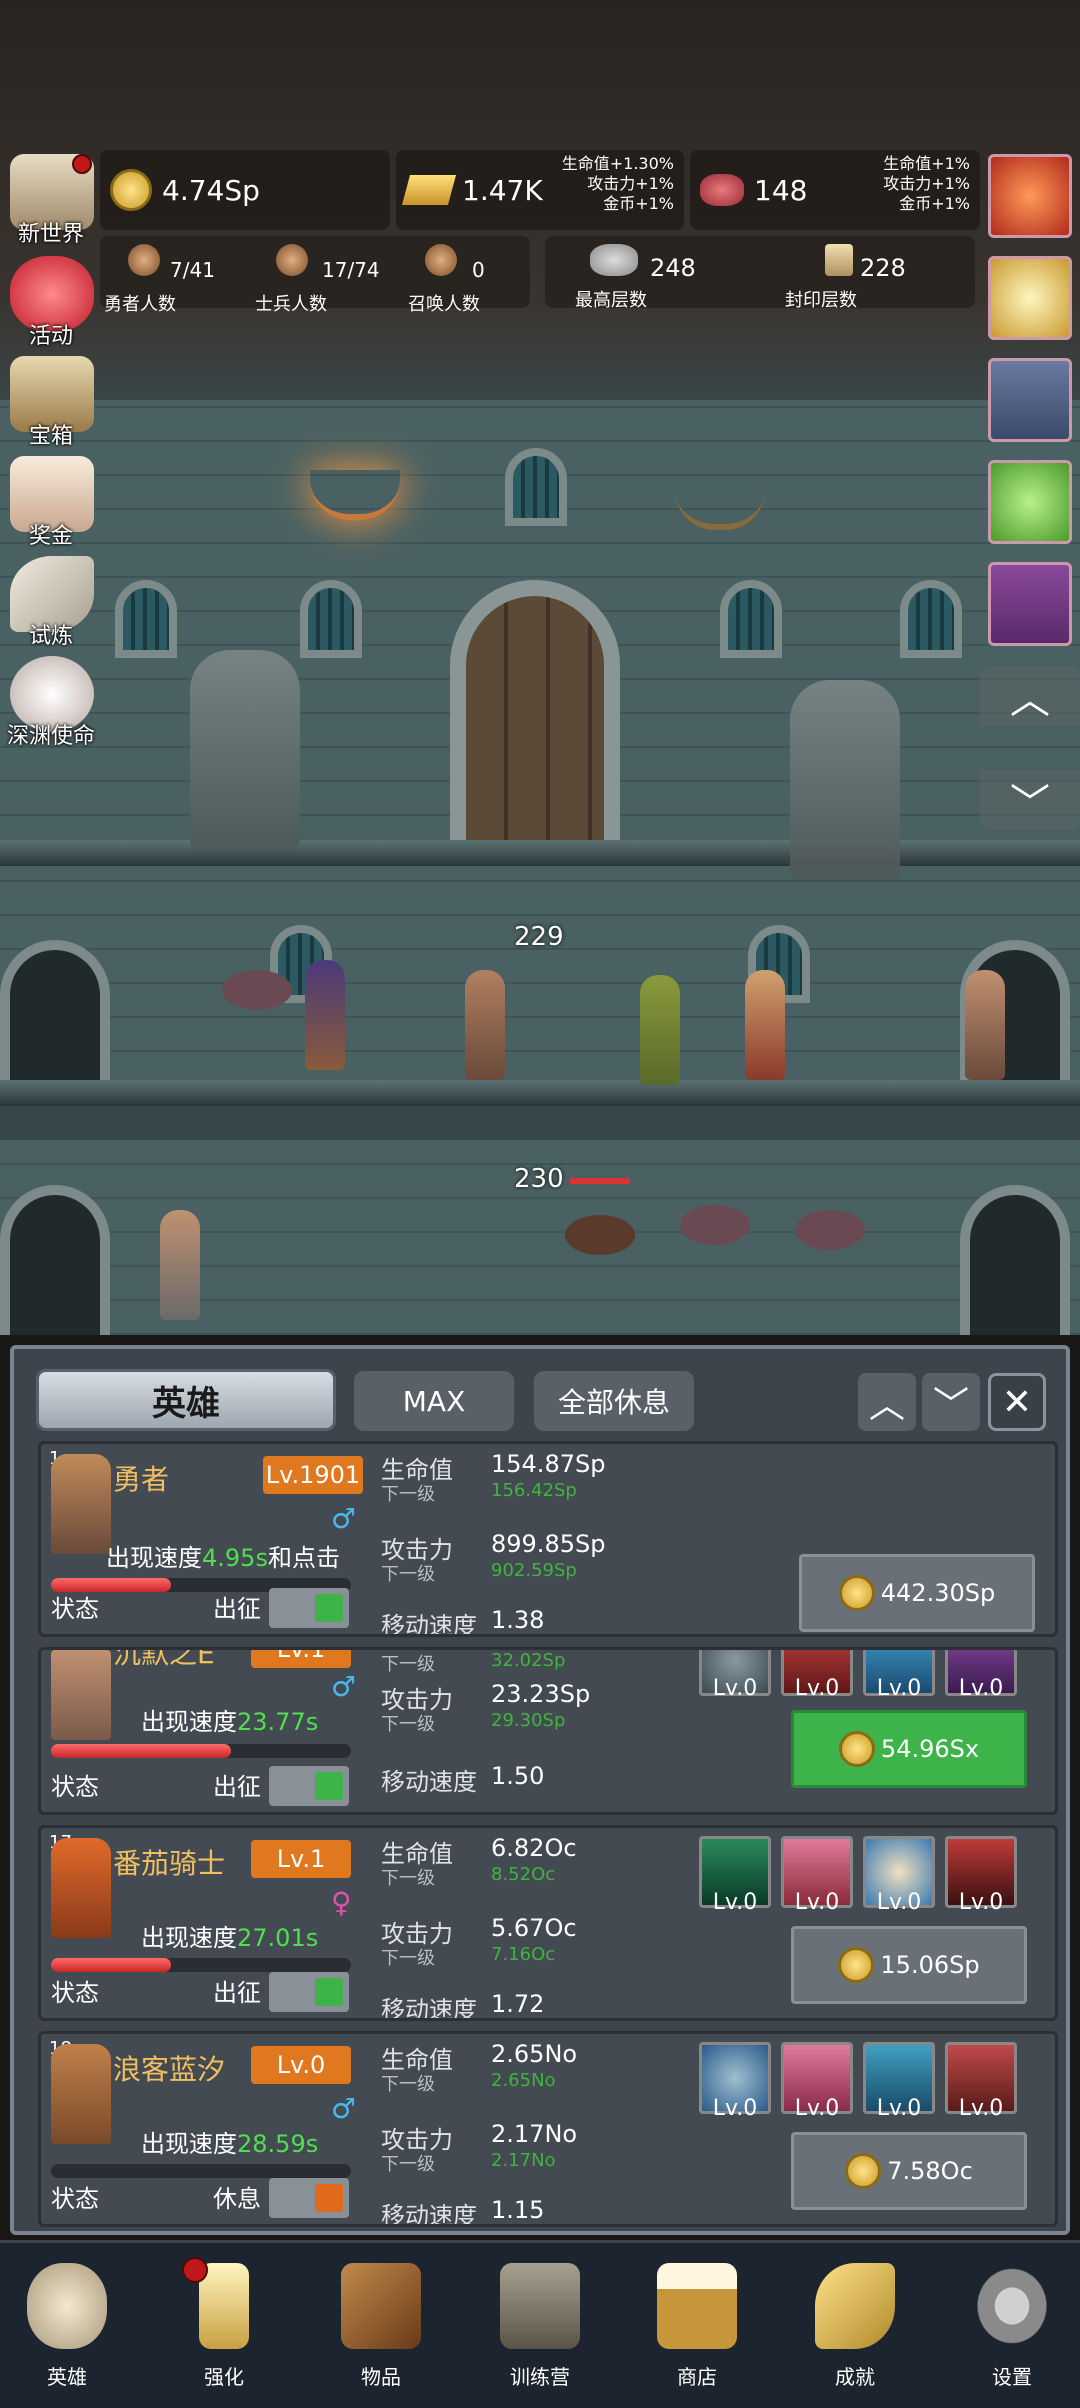 The height and width of the screenshot is (2408, 1080). Describe the element at coordinates (51, 601) in the screenshot. I see `trial-button: 试炼` at that location.